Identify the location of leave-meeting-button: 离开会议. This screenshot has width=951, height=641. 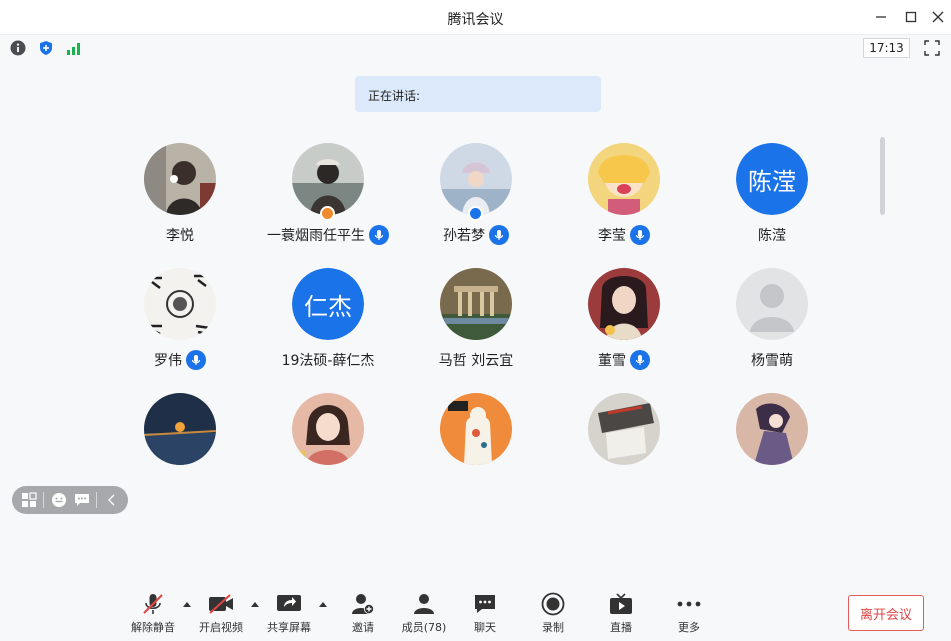
(886, 613).